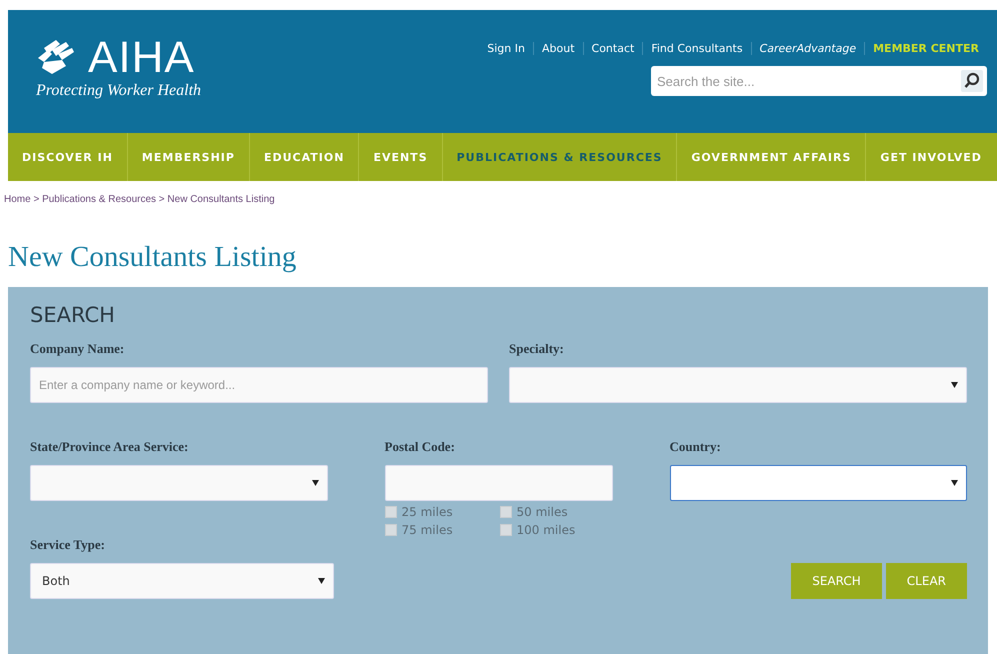 This screenshot has width=997, height=654. What do you see at coordinates (557, 530) in the screenshot?
I see `distance-checkbox: 100 miles` at bounding box center [557, 530].